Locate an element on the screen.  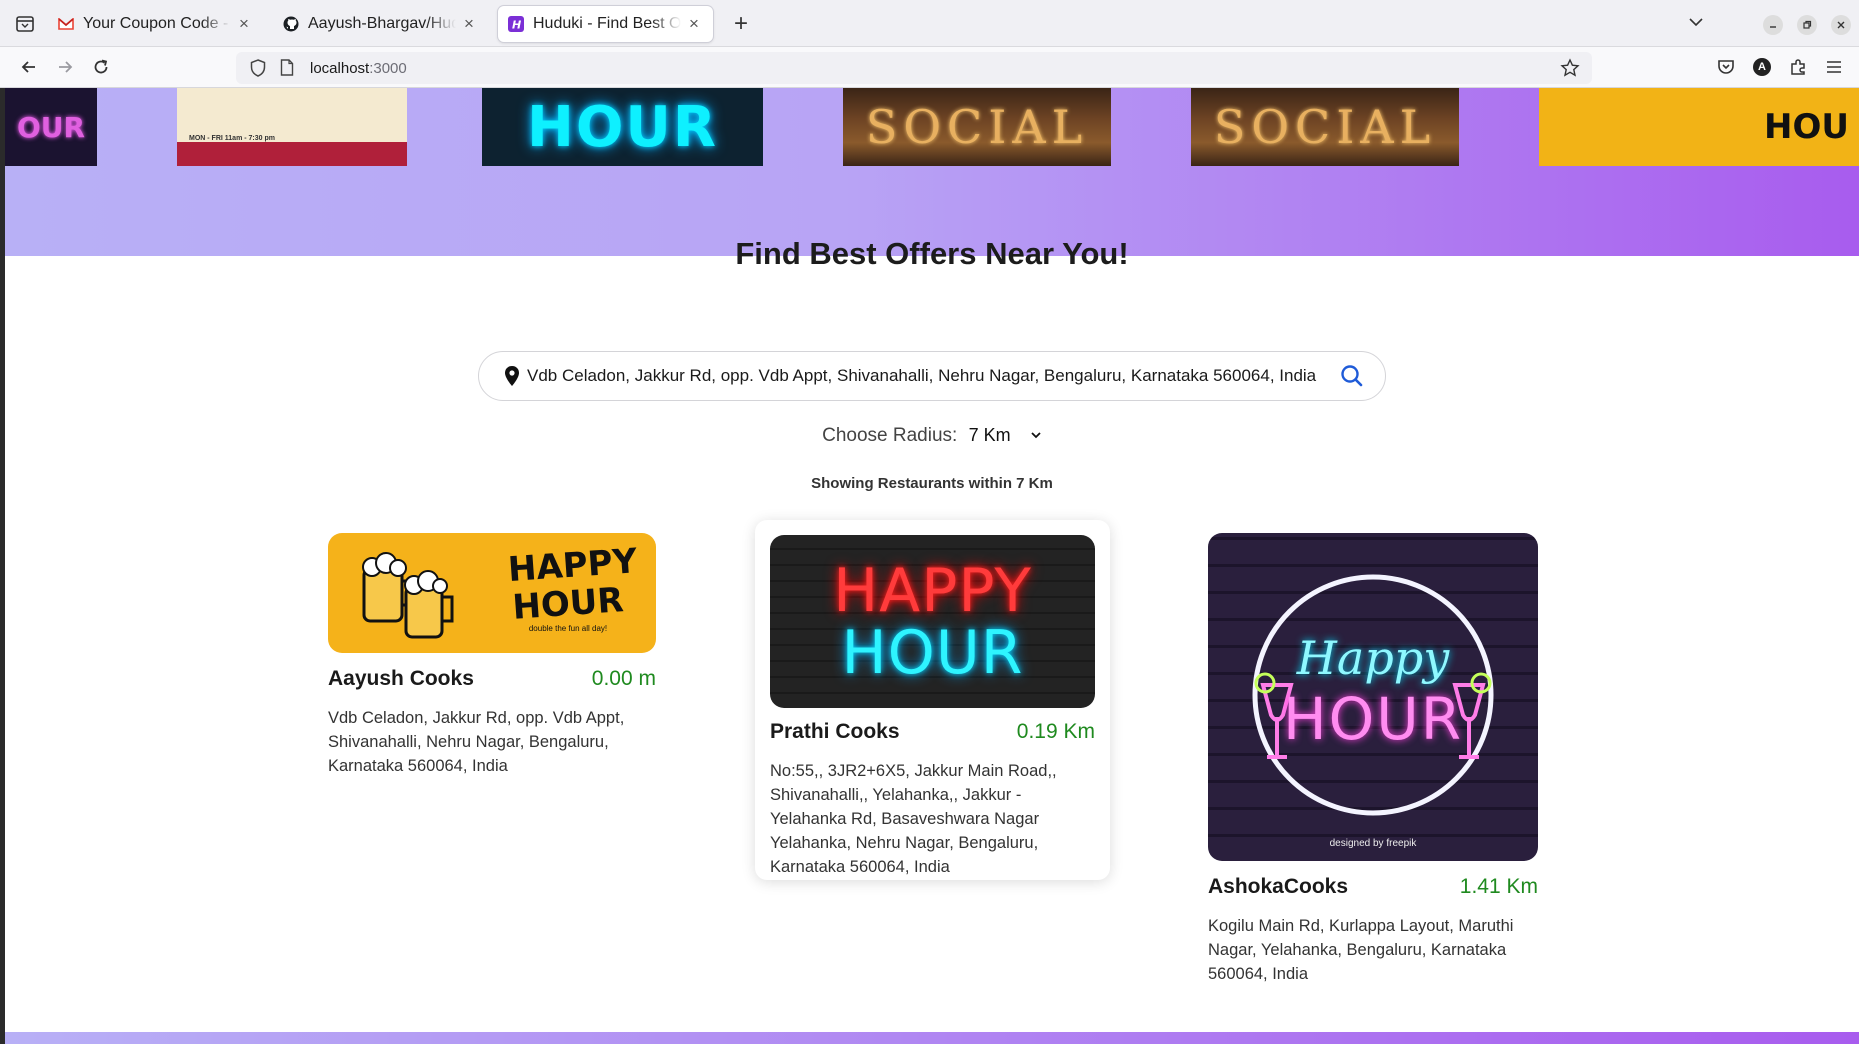
carousel-banner: MON - FRI 11am - 7:30 pm is located at coordinates (292, 127).